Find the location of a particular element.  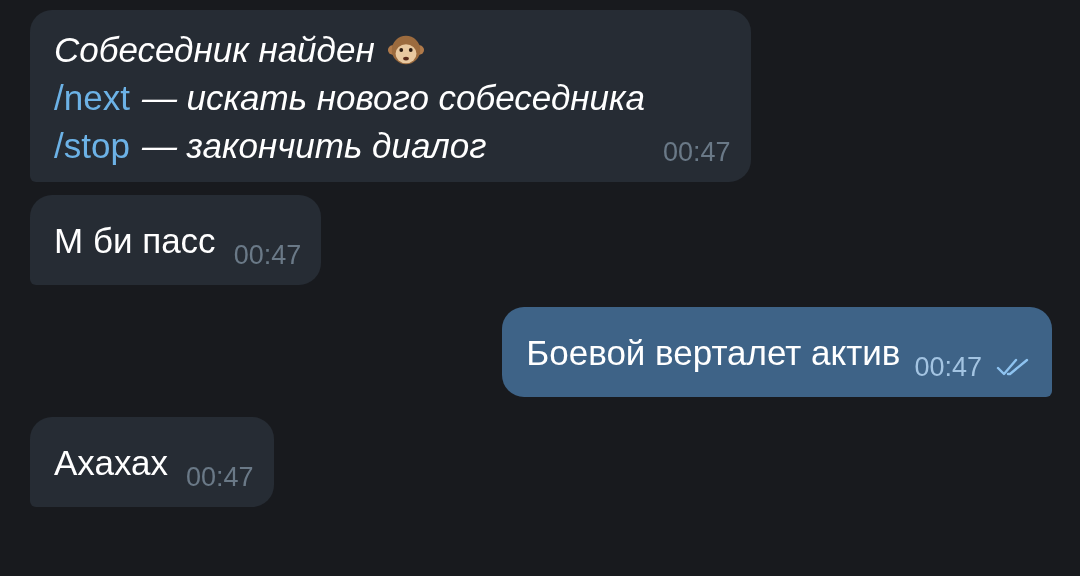

command-link: /stop is located at coordinates (92, 146).